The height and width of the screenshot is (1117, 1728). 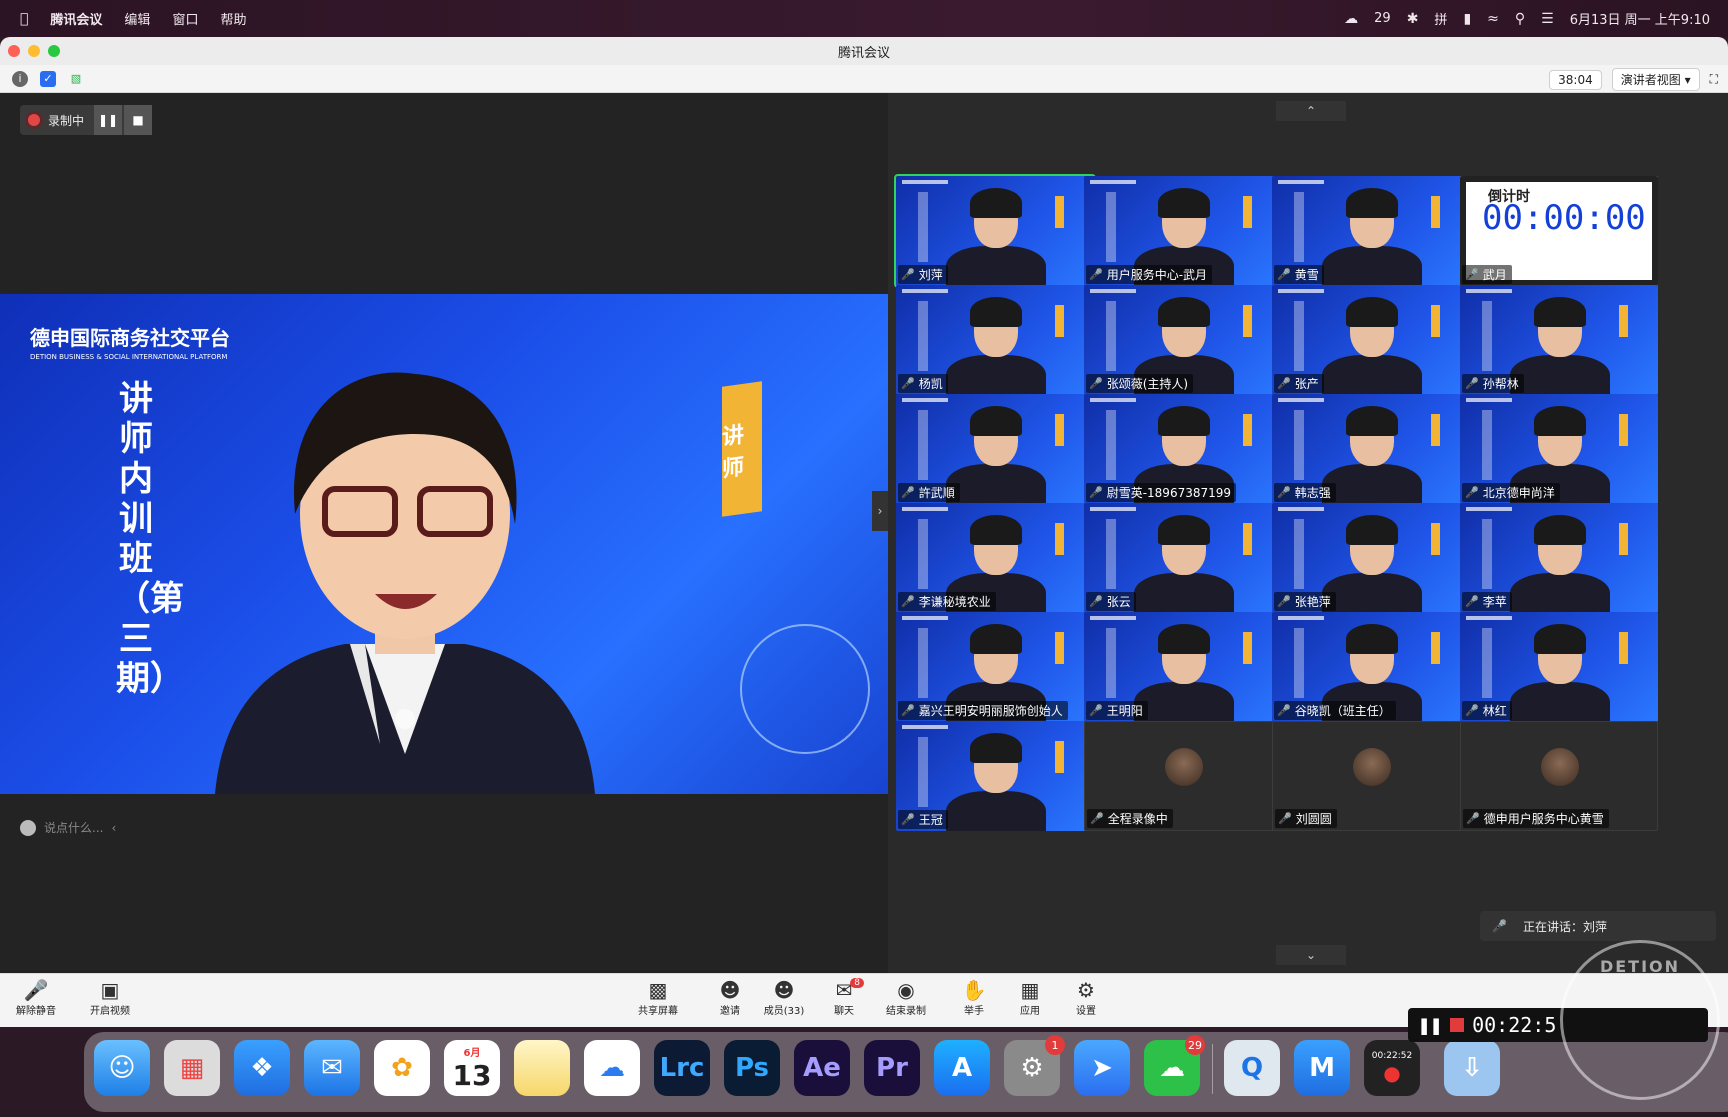 I want to click on participant-tile: 🎤 王明阳, so click(x=1183, y=667).